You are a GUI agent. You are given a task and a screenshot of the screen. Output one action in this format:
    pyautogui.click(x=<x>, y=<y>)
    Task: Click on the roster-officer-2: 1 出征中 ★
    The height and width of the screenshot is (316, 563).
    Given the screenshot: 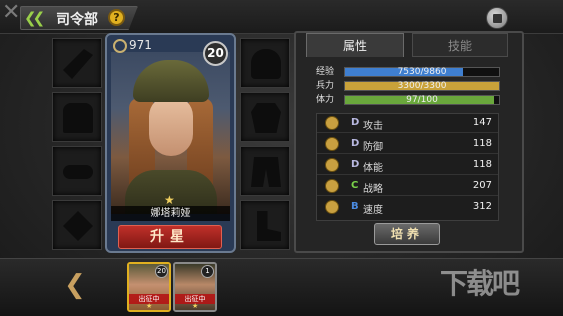 What is the action you would take?
    pyautogui.click(x=195, y=287)
    